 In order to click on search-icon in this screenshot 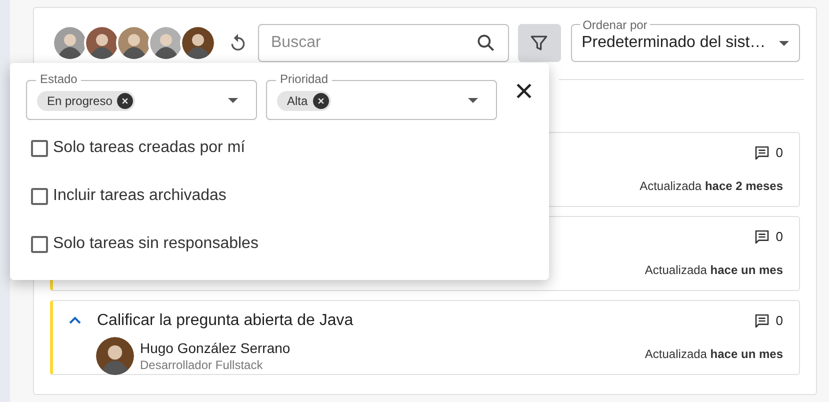, I will do `click(486, 43)`.